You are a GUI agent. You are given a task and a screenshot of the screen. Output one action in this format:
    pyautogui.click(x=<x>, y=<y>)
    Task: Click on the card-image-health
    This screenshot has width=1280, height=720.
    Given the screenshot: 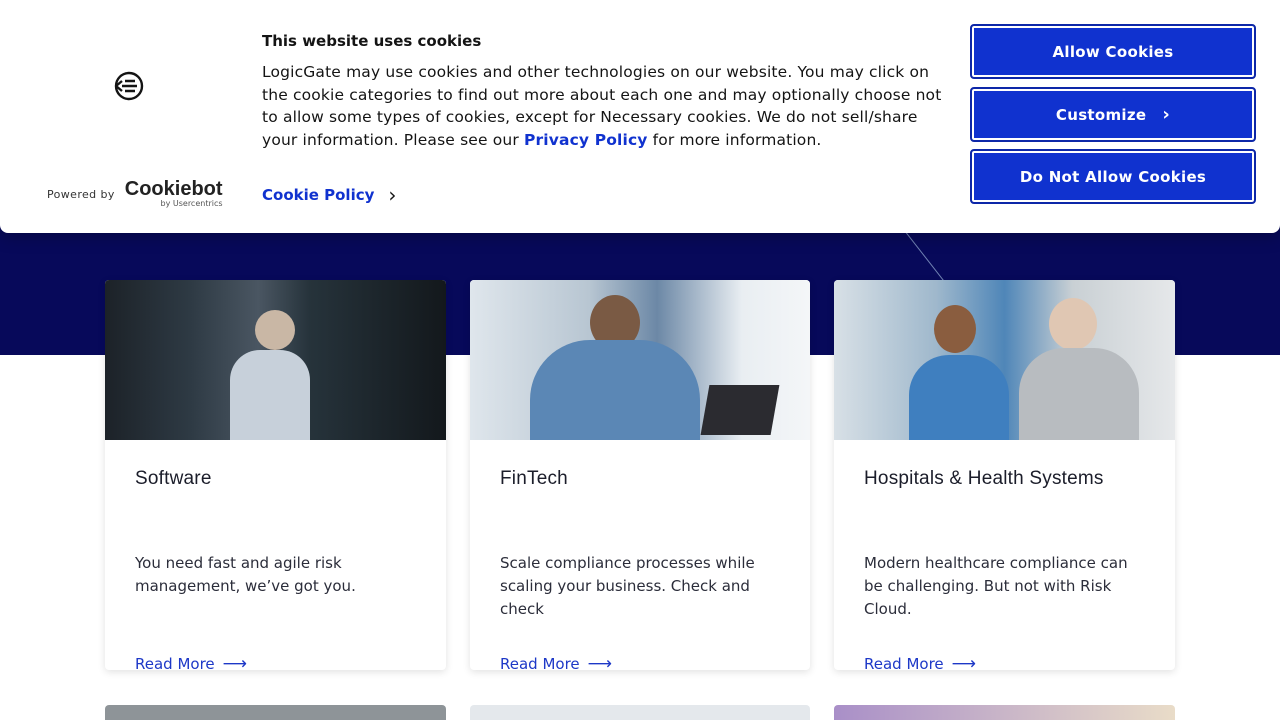 What is the action you would take?
    pyautogui.click(x=1004, y=360)
    